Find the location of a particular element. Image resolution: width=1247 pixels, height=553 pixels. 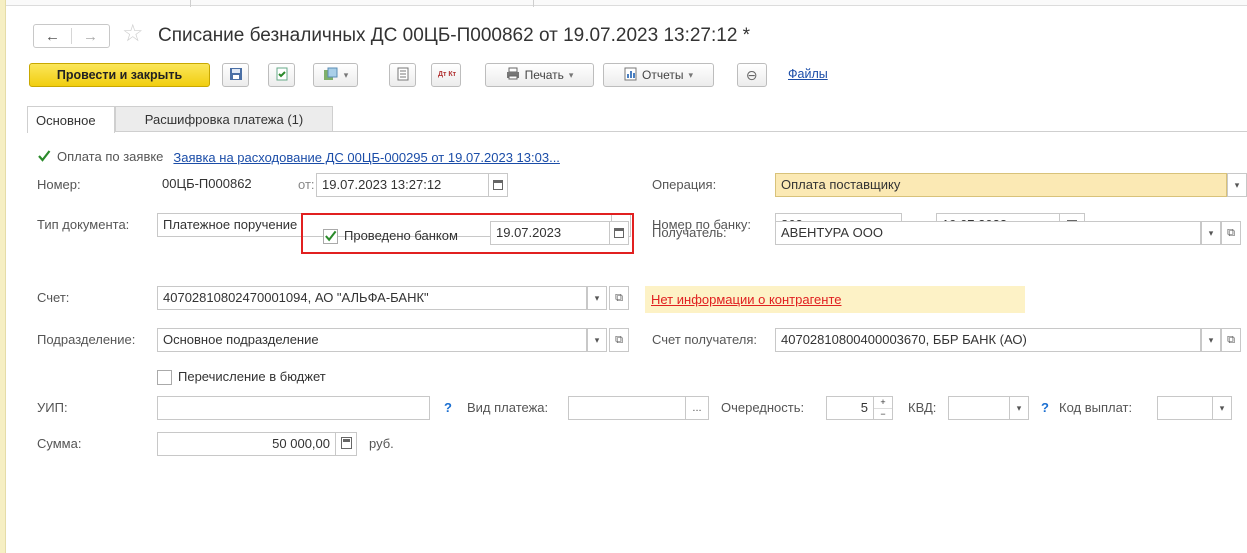

tab-main: Основное is located at coordinates (71, 119).